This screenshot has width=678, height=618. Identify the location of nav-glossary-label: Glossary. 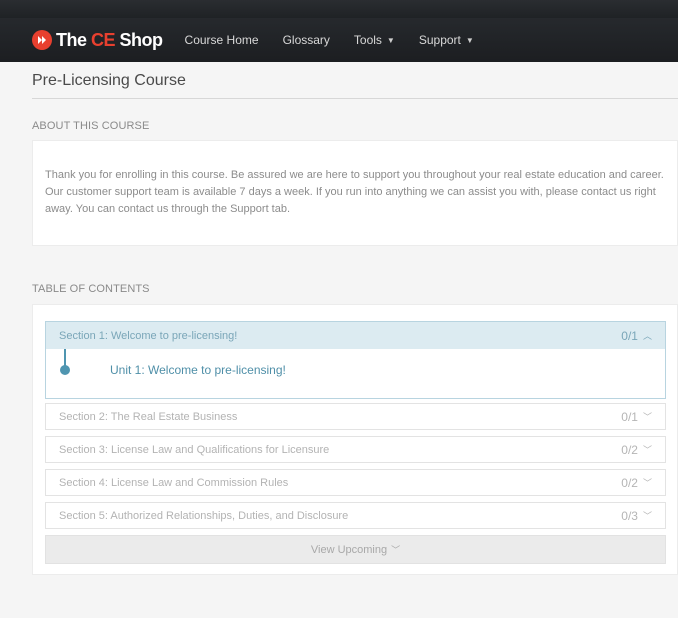
(306, 40).